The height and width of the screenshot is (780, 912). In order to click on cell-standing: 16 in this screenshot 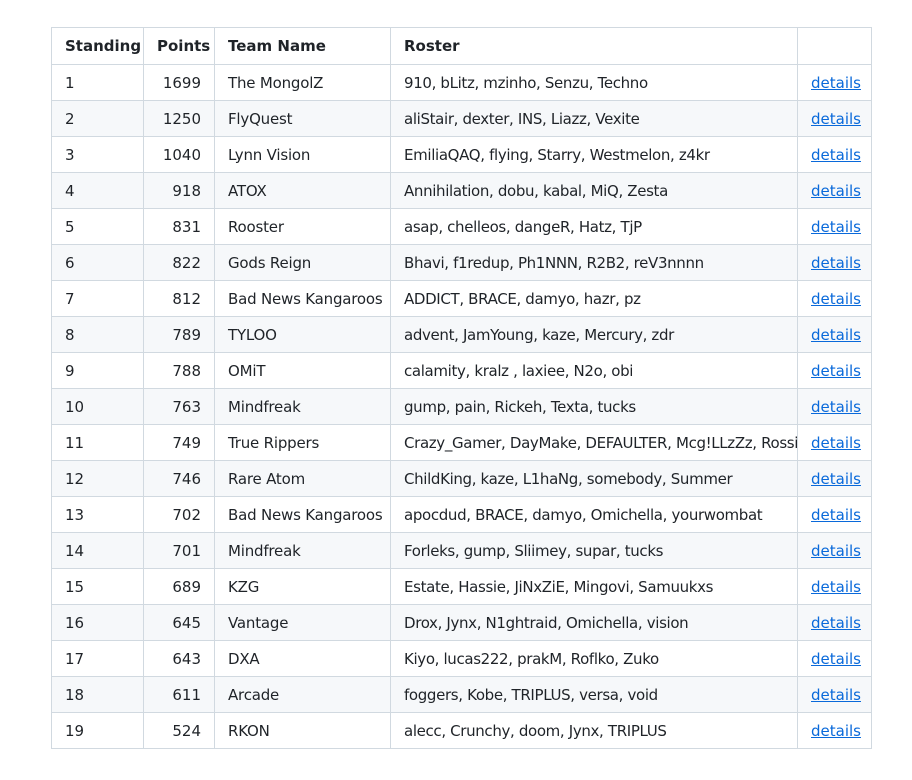, I will do `click(97, 622)`.